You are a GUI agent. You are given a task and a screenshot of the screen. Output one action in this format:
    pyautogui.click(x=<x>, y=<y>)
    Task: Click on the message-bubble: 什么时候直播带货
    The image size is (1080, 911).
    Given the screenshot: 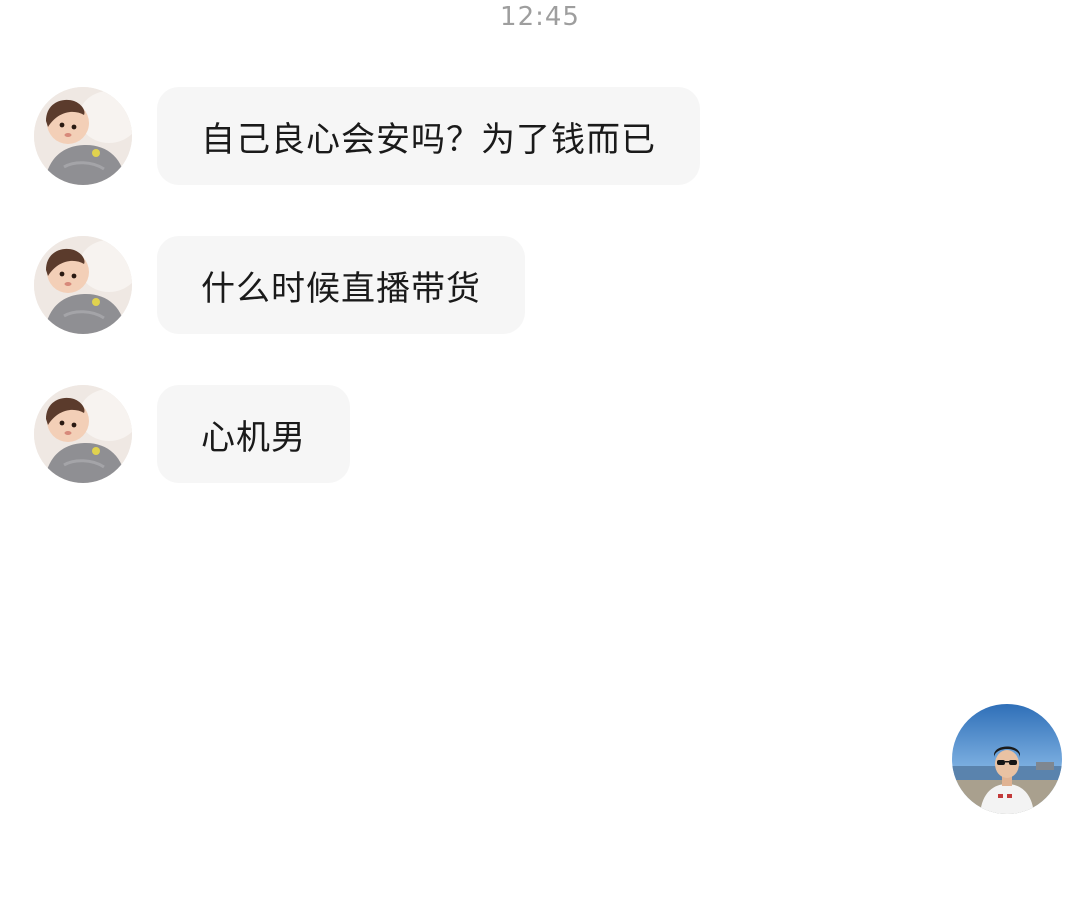 What is the action you would take?
    pyautogui.click(x=341, y=285)
    